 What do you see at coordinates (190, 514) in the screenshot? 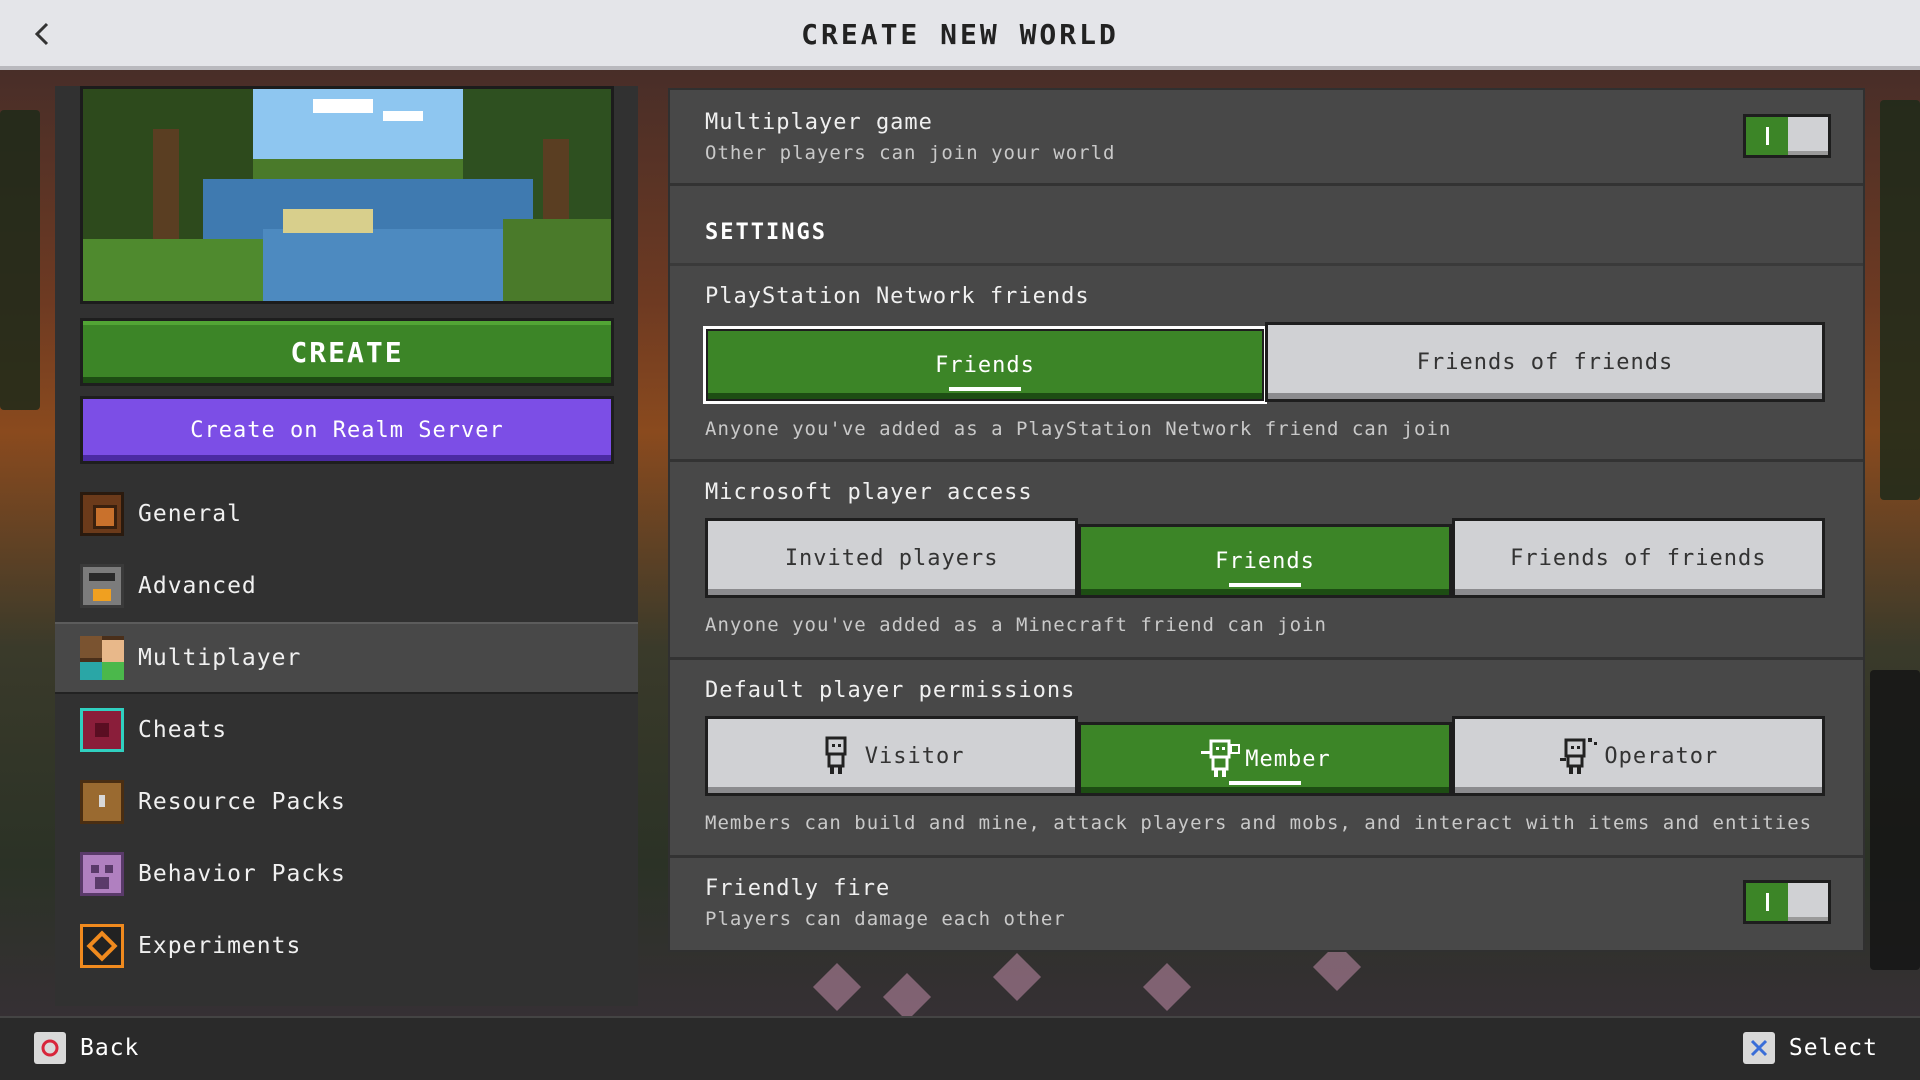
I see `sidebar-item-label: General` at bounding box center [190, 514].